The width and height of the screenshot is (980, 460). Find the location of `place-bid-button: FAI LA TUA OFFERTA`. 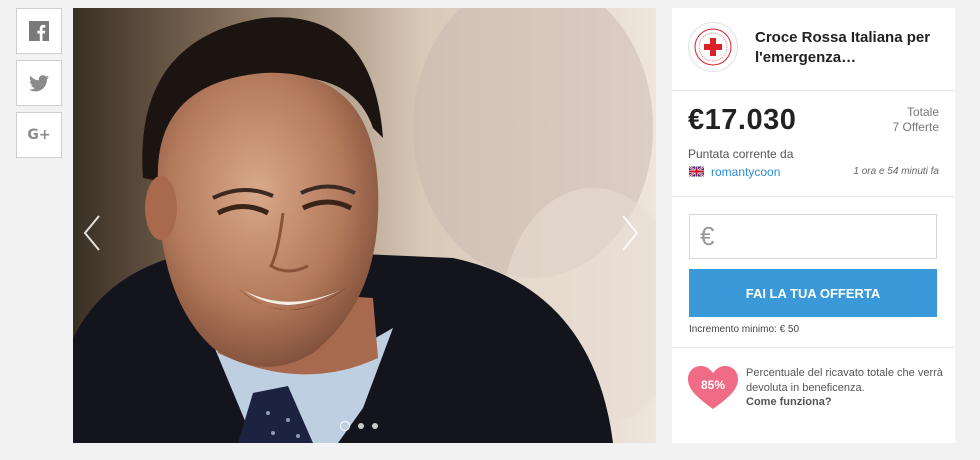

place-bid-button: FAI LA TUA OFFERTA is located at coordinates (813, 293).